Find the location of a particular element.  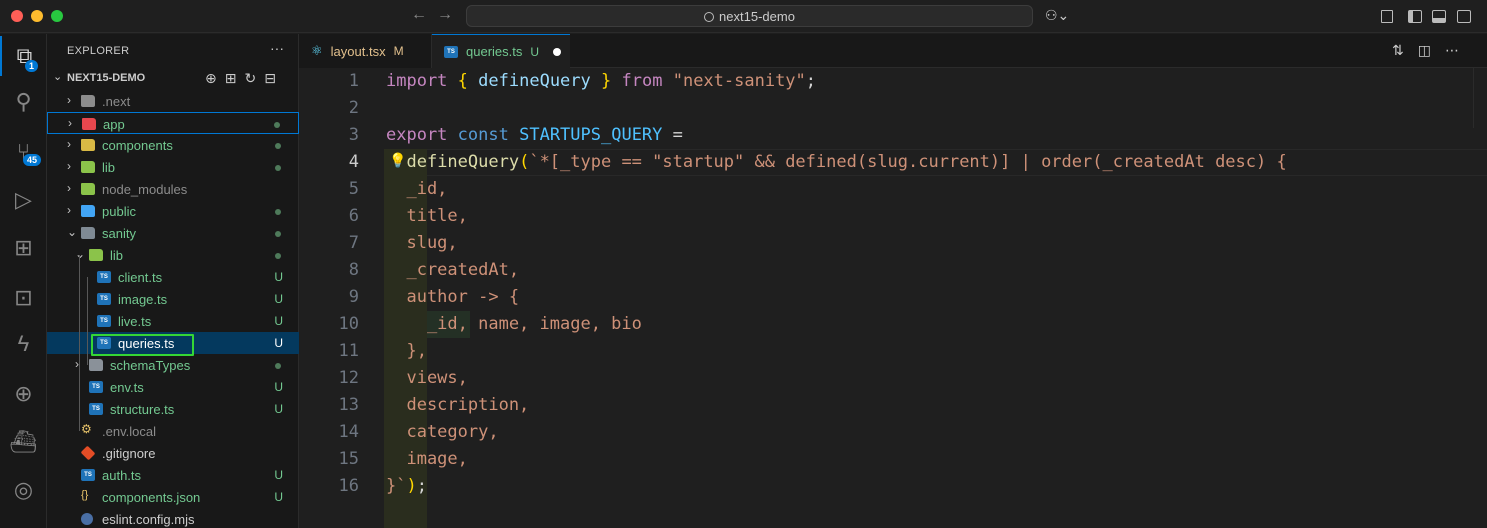

run-debug-icon: ▷ is located at coordinates (23, 199).